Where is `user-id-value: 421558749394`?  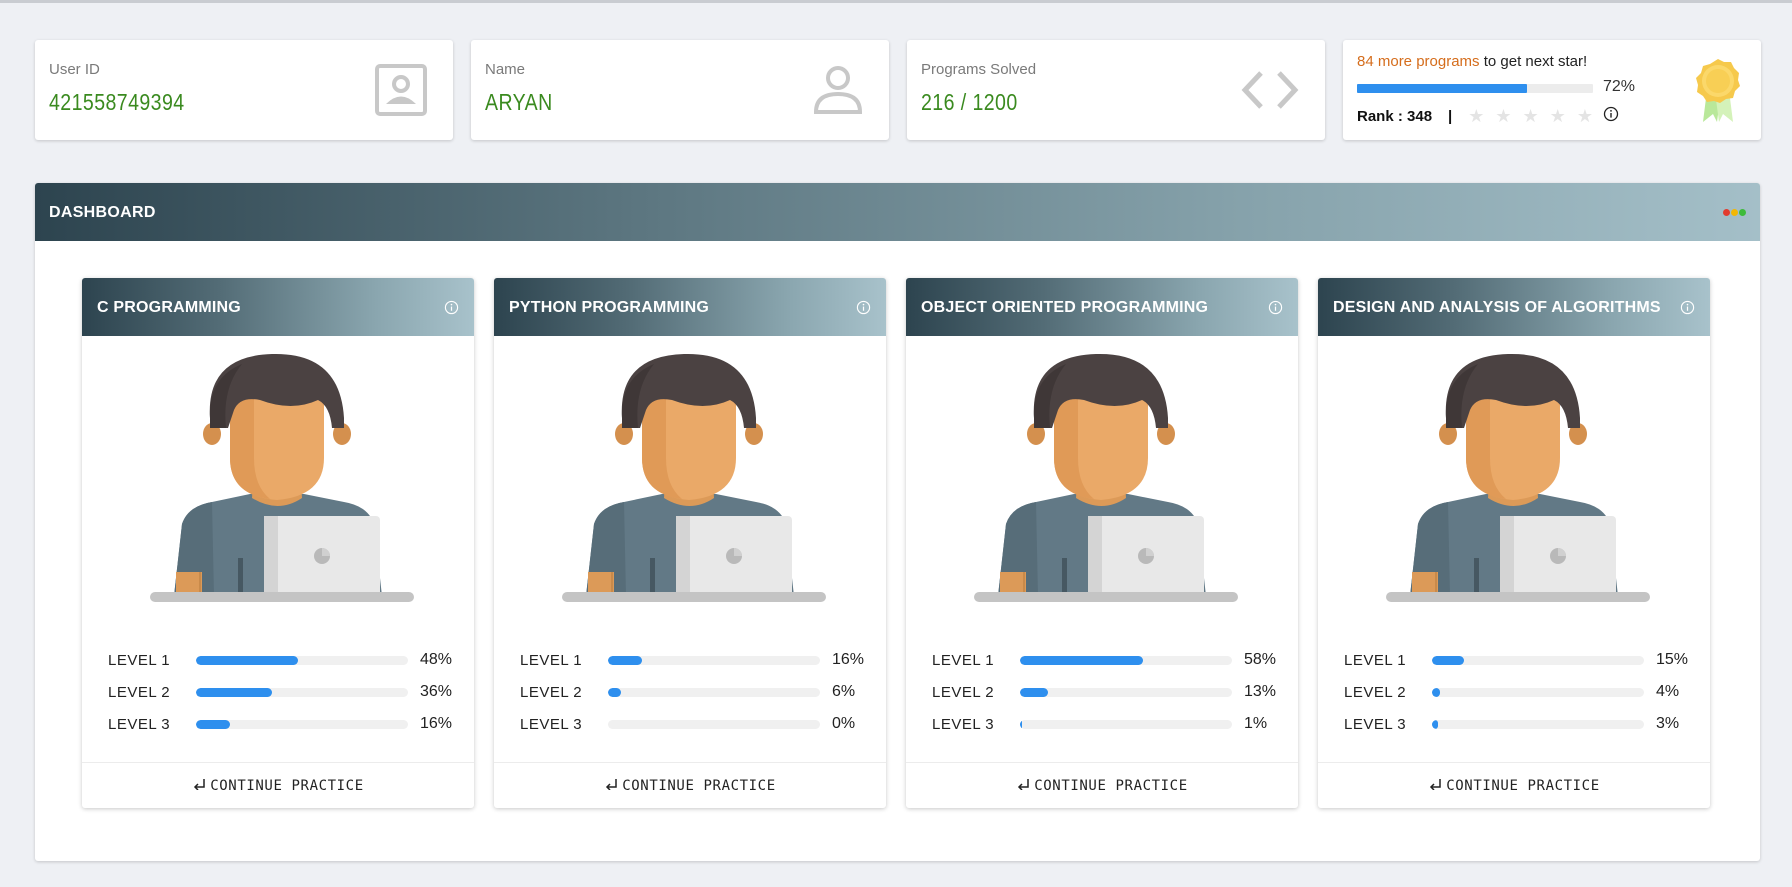
user-id-value: 421558749394 is located at coordinates (117, 102).